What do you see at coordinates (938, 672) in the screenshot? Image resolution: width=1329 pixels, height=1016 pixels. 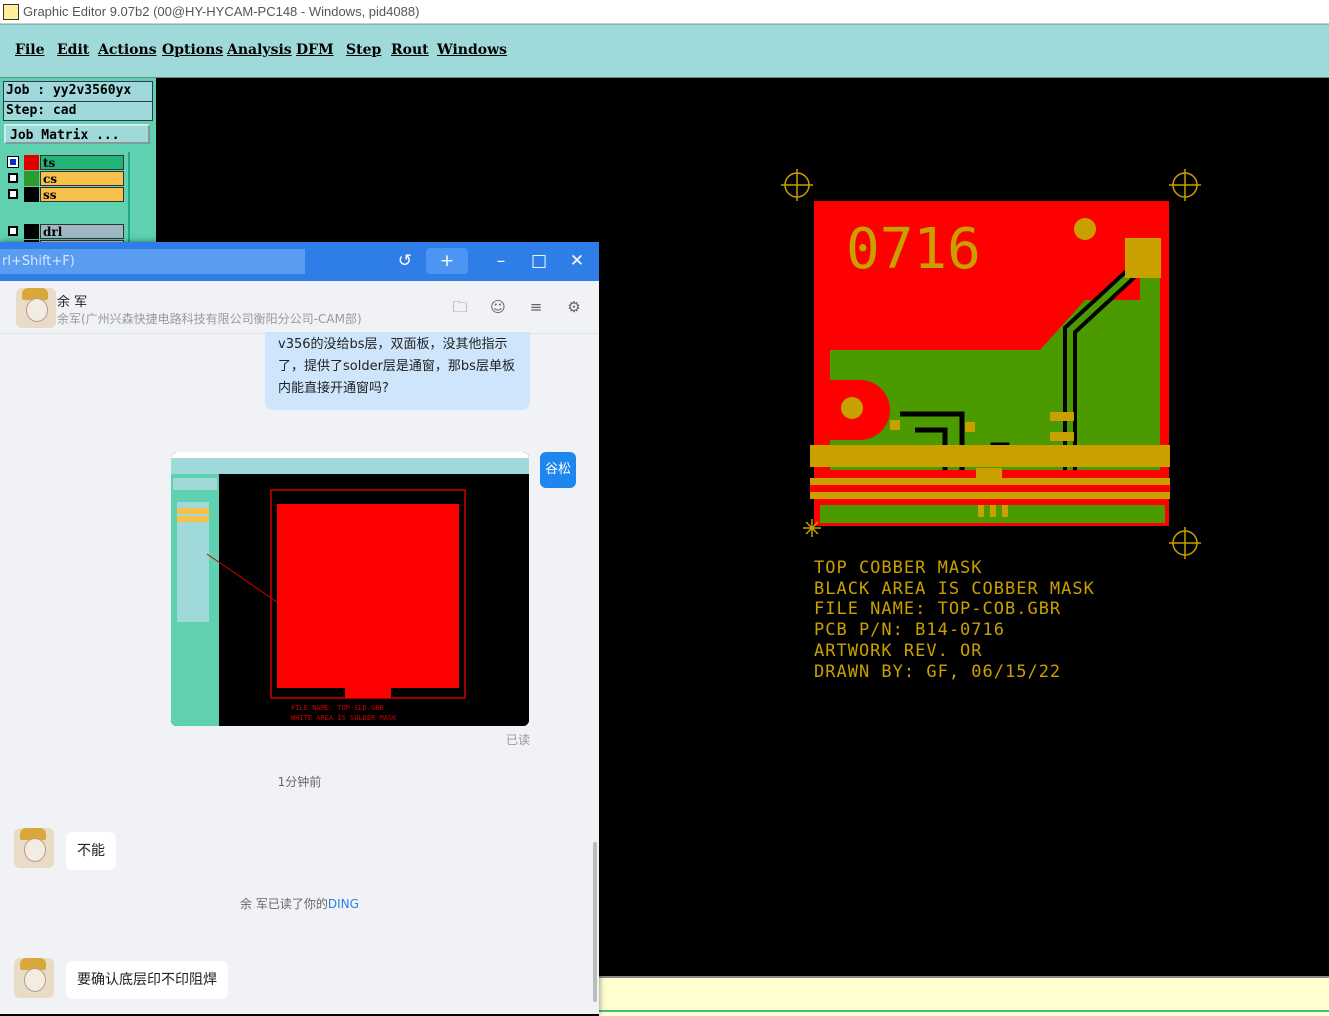 I see `pcb-note-line: DRAWN BY: GF, 06/15/22` at bounding box center [938, 672].